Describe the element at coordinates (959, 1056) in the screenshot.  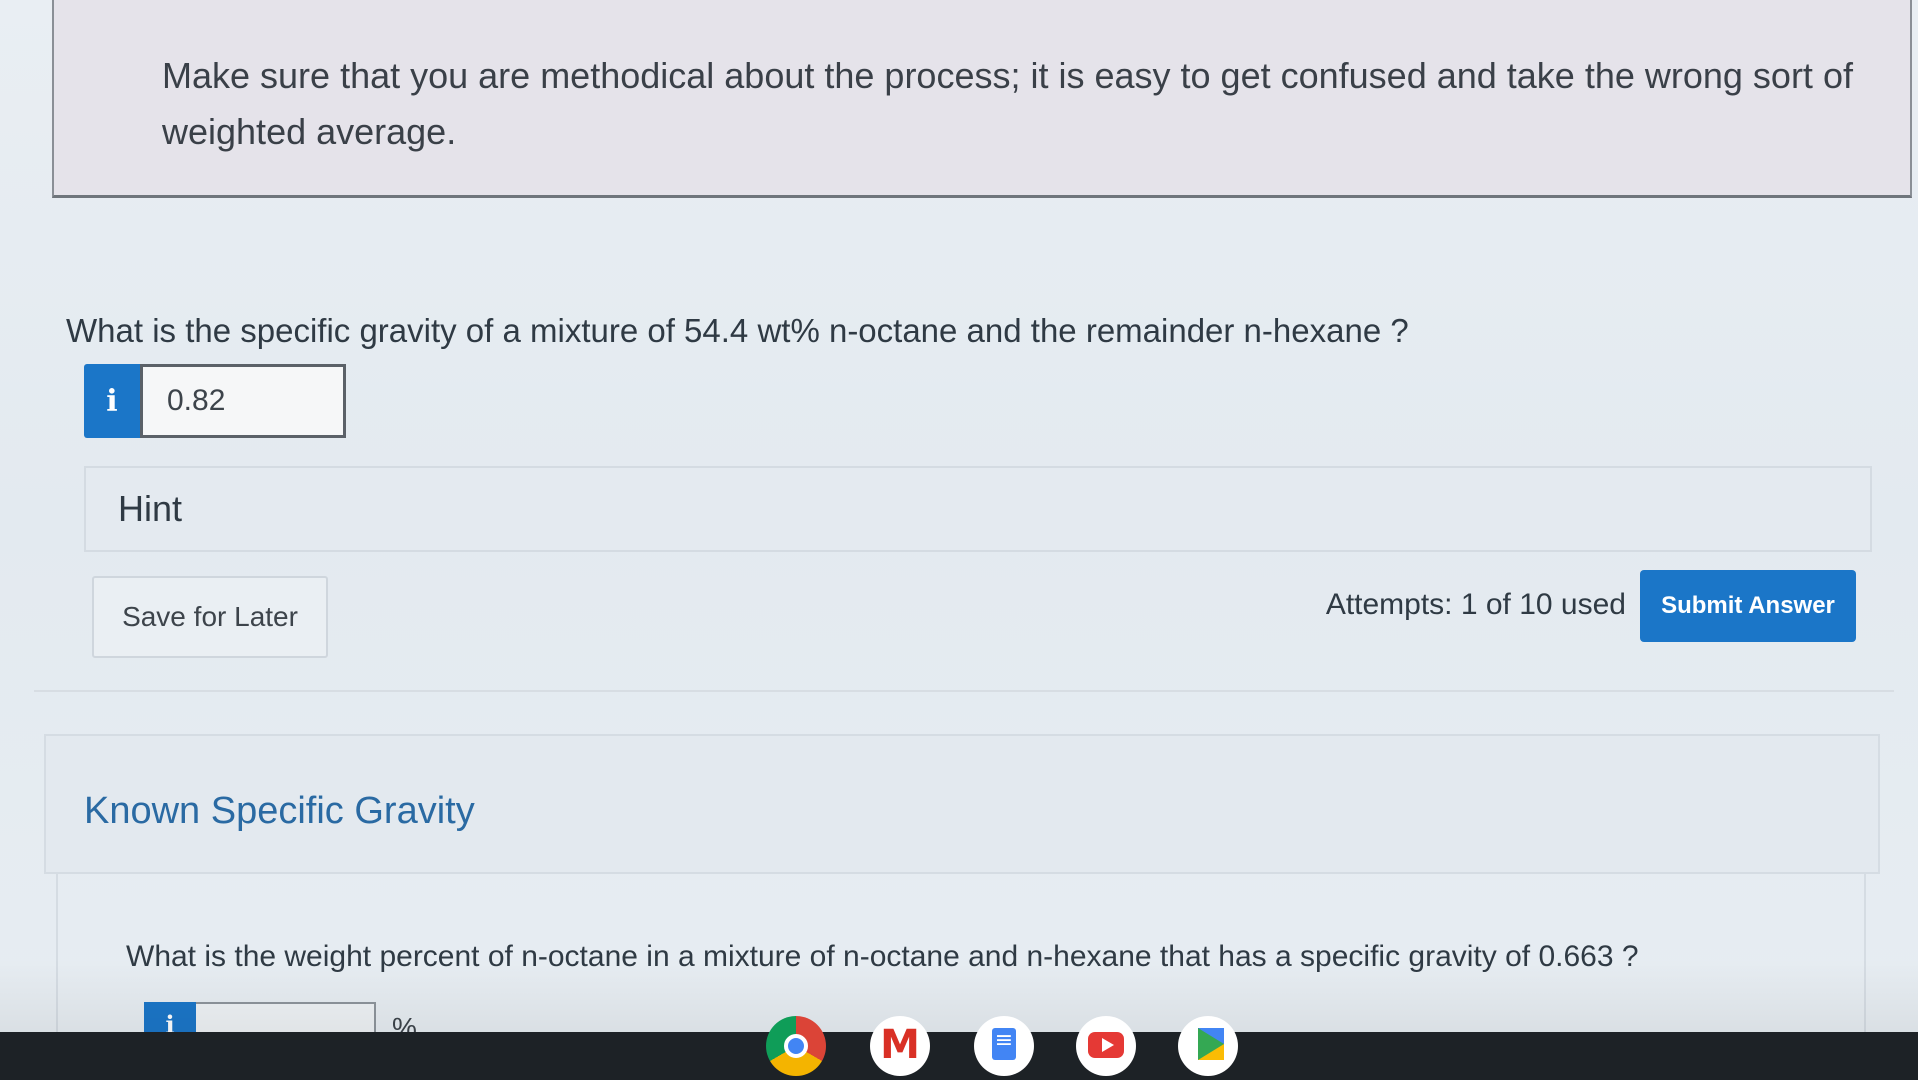
I see `taskbar` at that location.